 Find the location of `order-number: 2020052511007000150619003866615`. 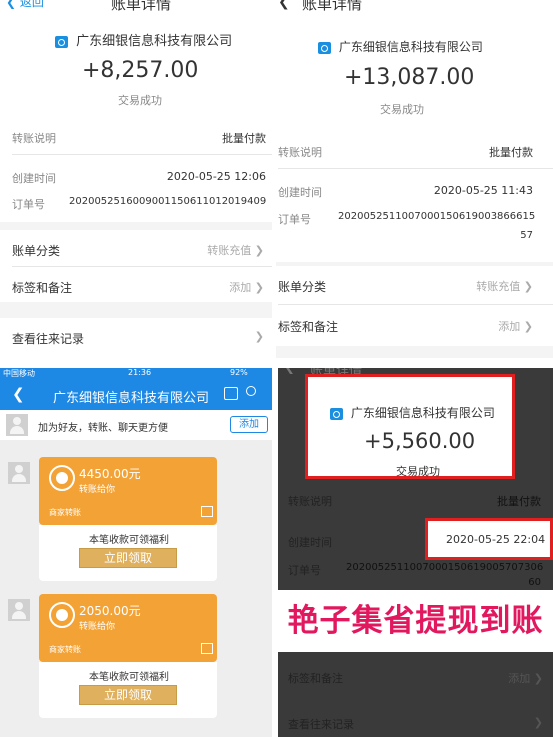

order-number: 2020052511007000150619003866615 is located at coordinates (437, 216).